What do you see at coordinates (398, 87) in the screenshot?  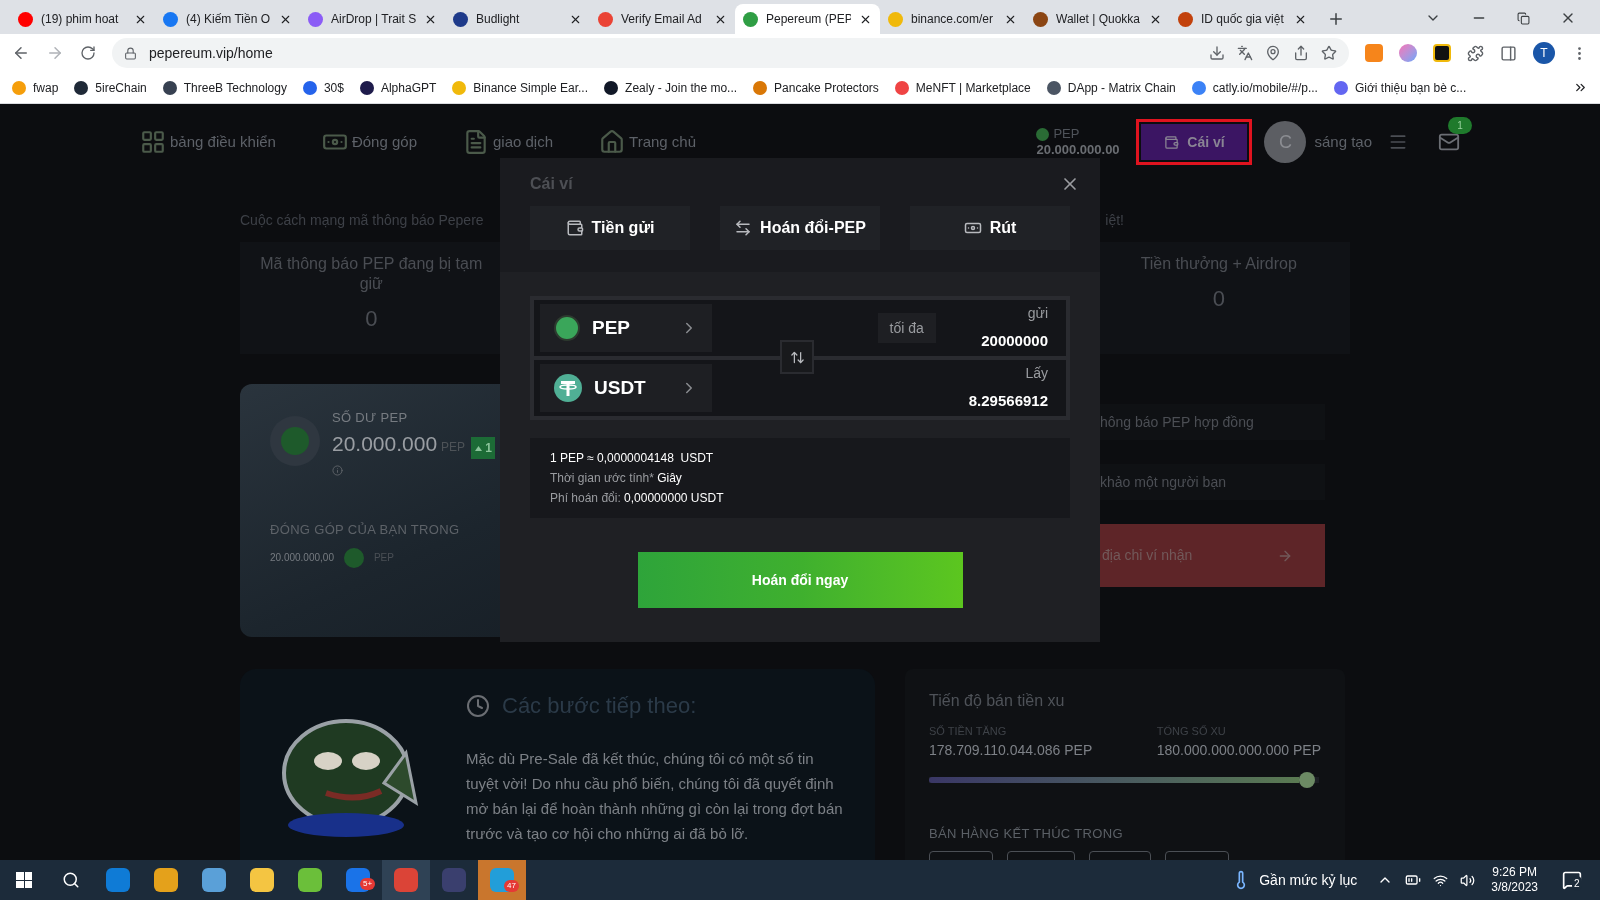 I see `bookmark: AlphaGPT` at bounding box center [398, 87].